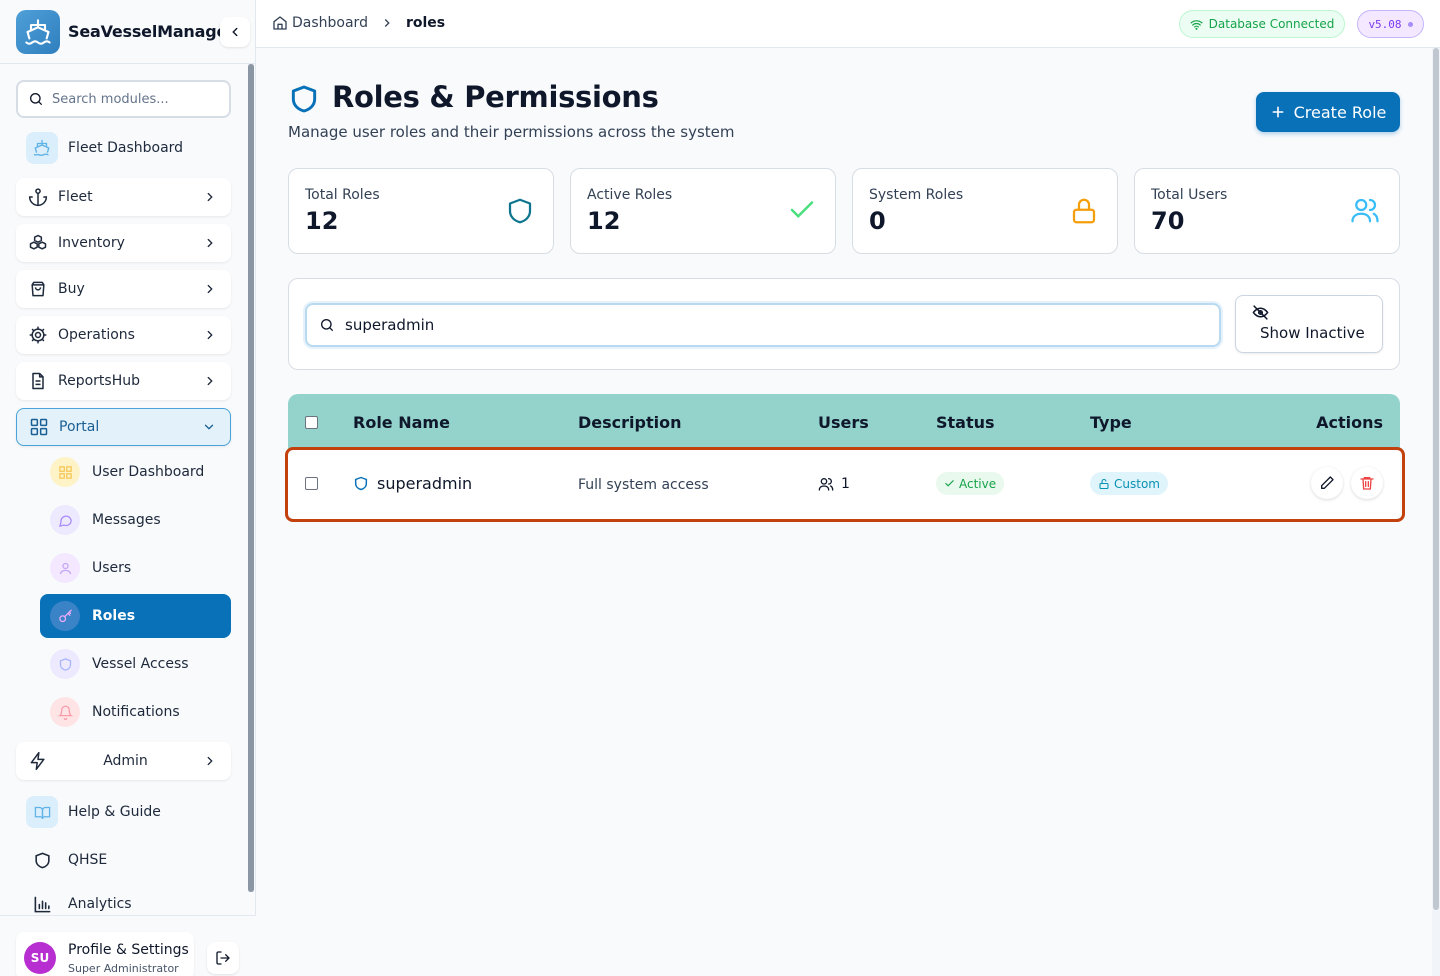 Image resolution: width=1440 pixels, height=976 pixels. I want to click on sidebar-scrollbar, so click(251, 478).